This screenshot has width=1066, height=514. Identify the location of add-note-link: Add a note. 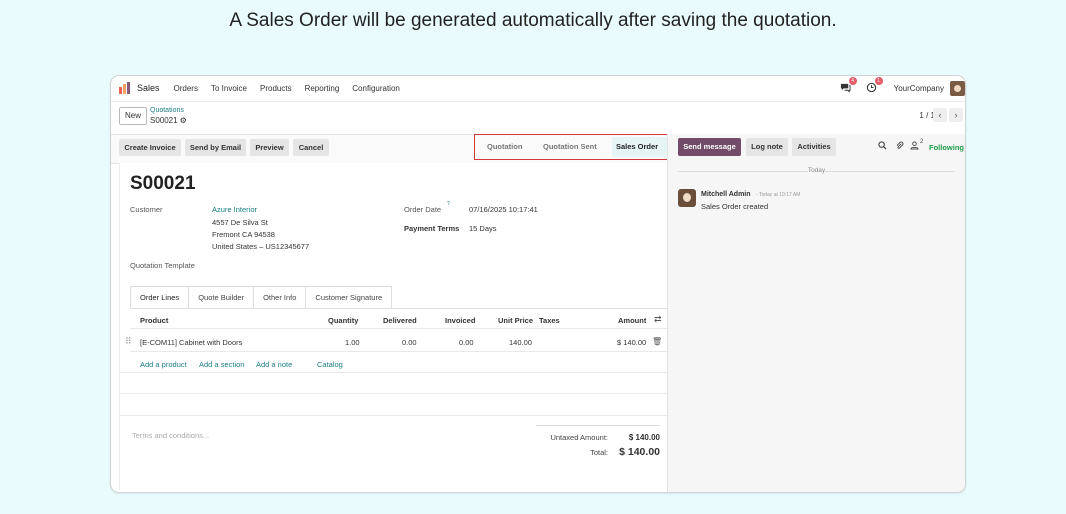
(274, 364).